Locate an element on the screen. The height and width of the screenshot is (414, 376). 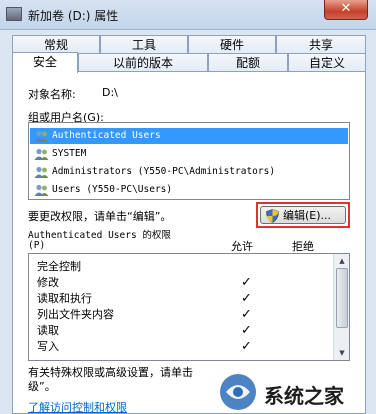
permission-row: 读取和执行 is located at coordinates (64, 298).